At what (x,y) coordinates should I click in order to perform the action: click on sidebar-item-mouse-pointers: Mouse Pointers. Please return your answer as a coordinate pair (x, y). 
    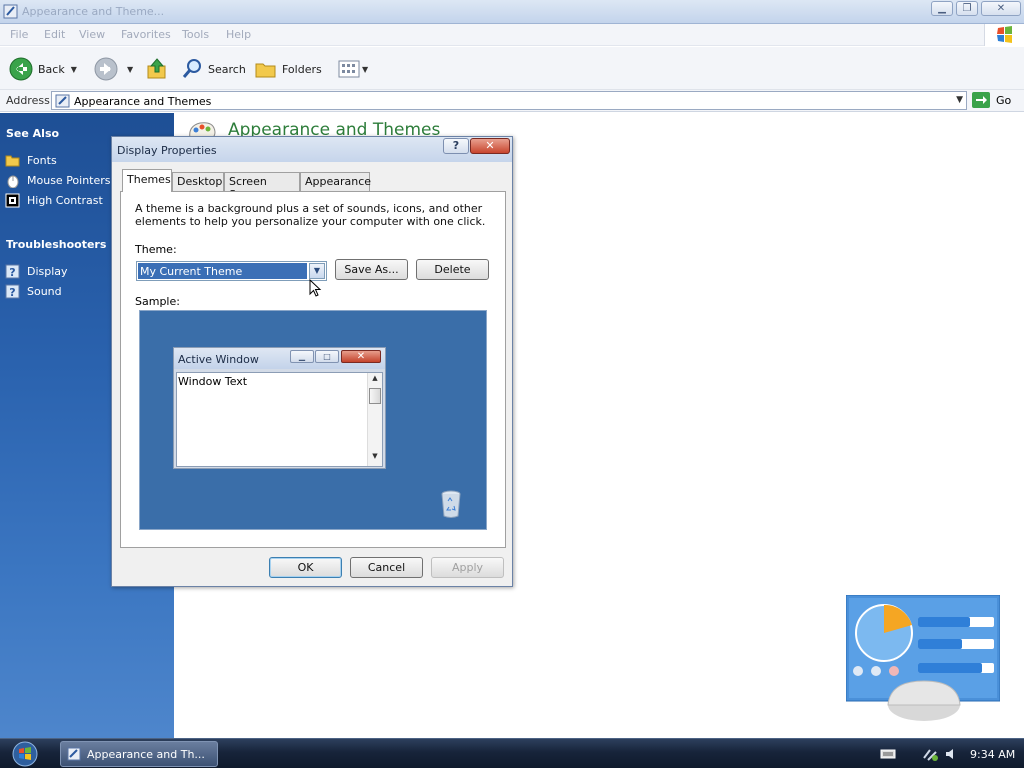
    Looking at the image, I should click on (58, 180).